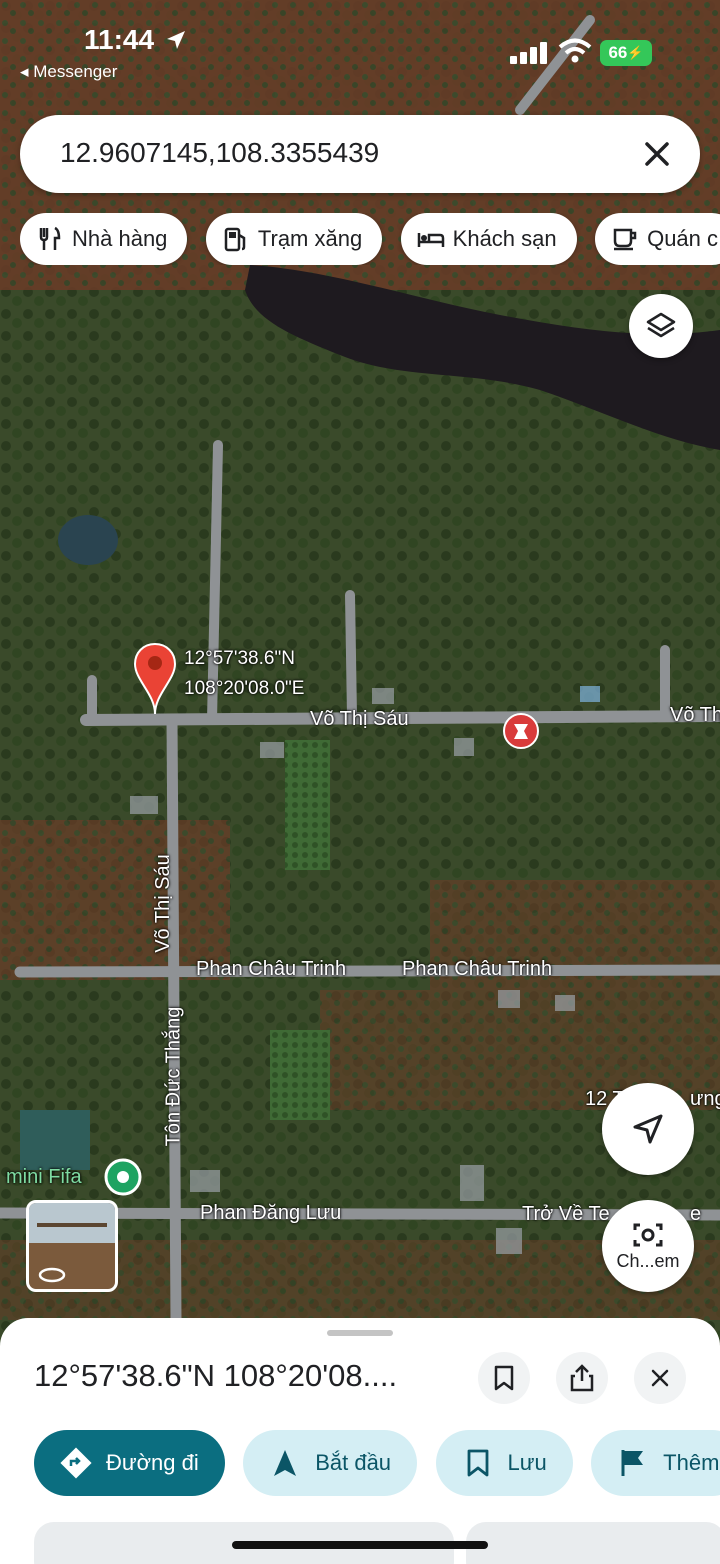 This screenshot has height=1564, width=720. Describe the element at coordinates (655, 1463) in the screenshot. I see `more-button: Thêm` at that location.